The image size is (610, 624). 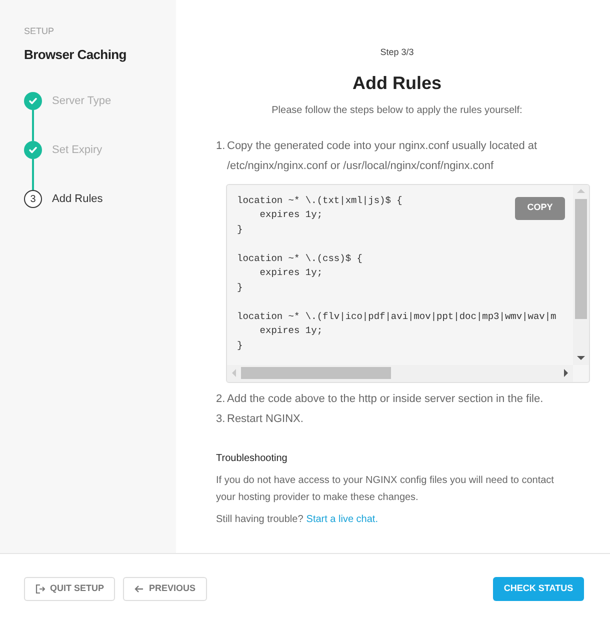 I want to click on list-number: 2., so click(x=221, y=399).